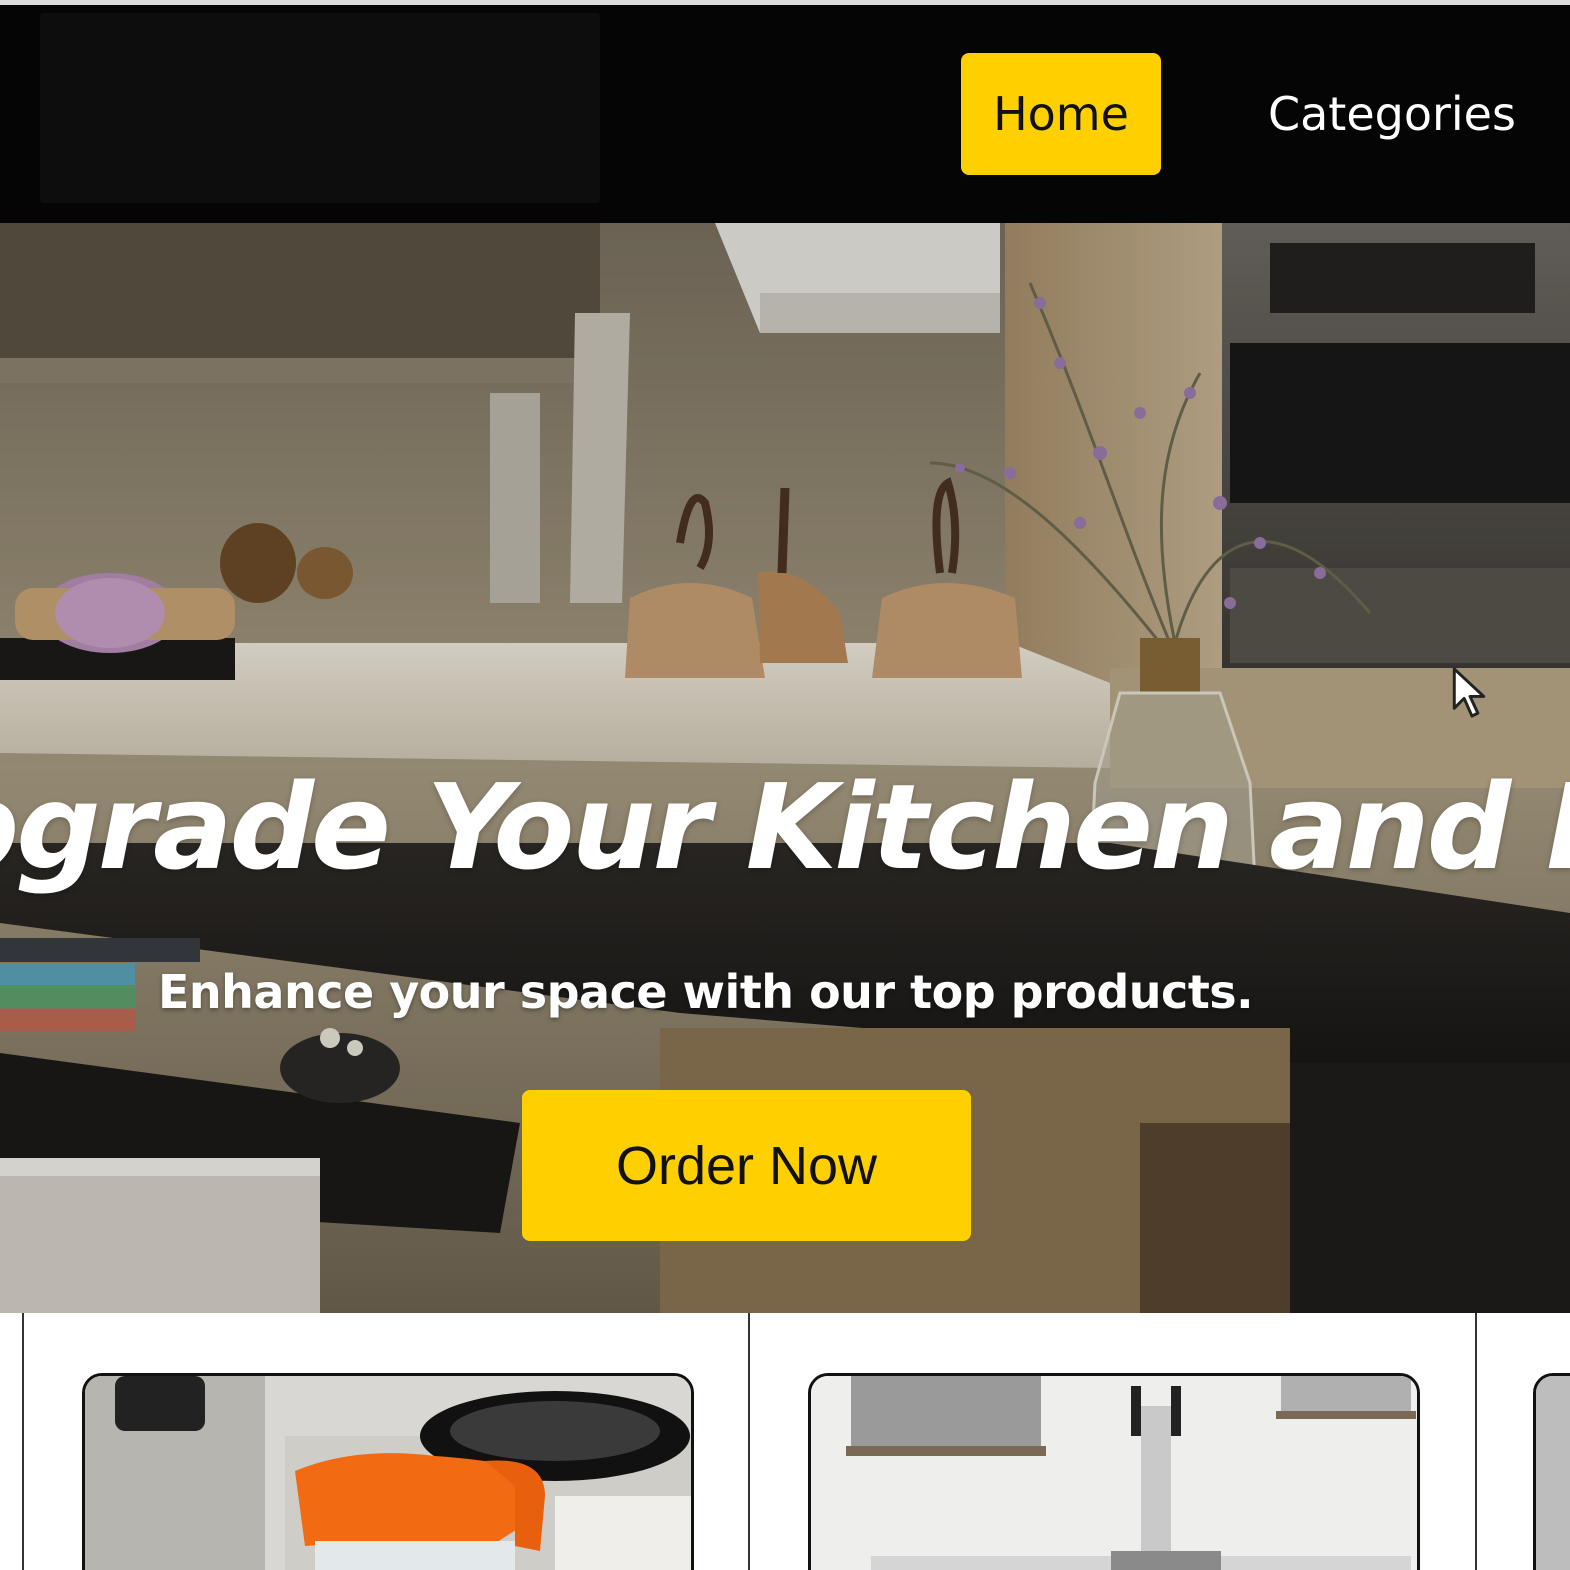 The image size is (1570, 1570). What do you see at coordinates (746, 1165) in the screenshot?
I see `order-now-button: Order Now` at bounding box center [746, 1165].